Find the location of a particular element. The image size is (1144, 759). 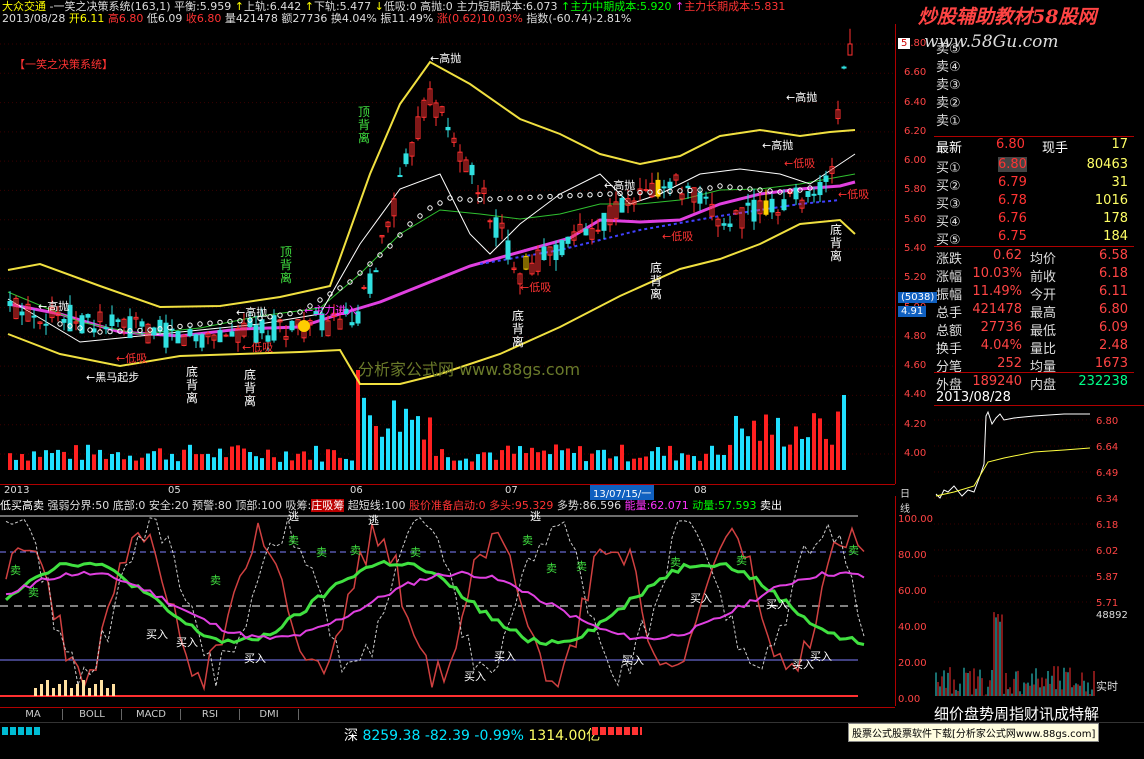

tab-macd: MACD is located at coordinates (151, 714).